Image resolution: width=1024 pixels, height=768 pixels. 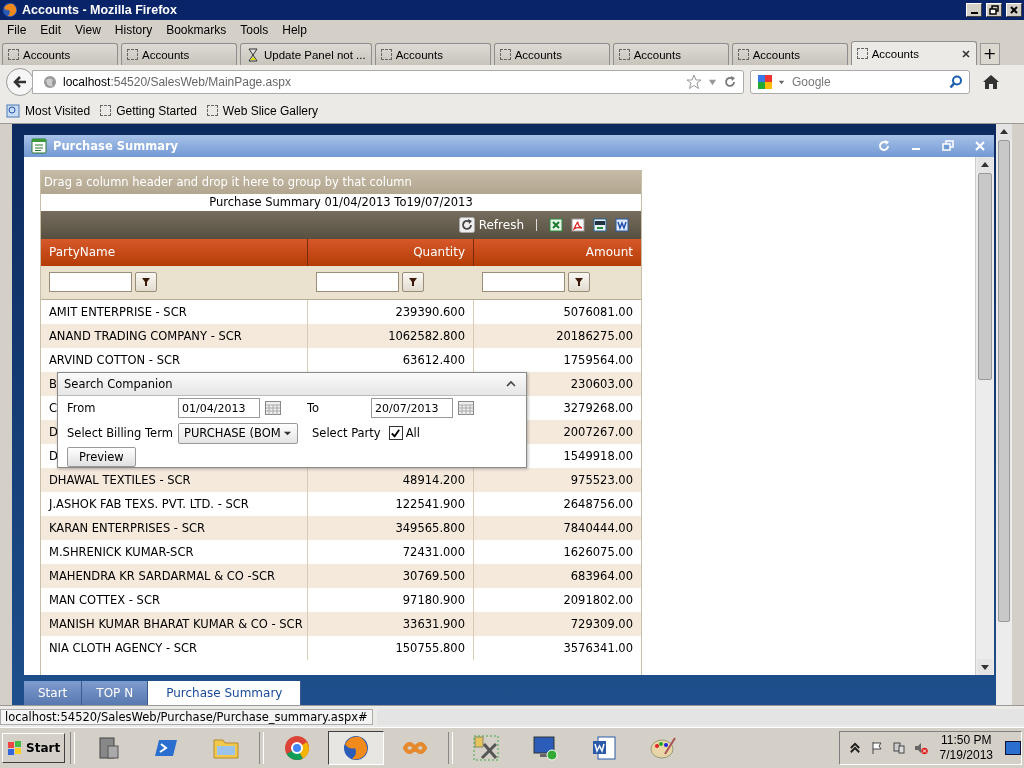 I want to click on minimize-icon, so click(x=974, y=12).